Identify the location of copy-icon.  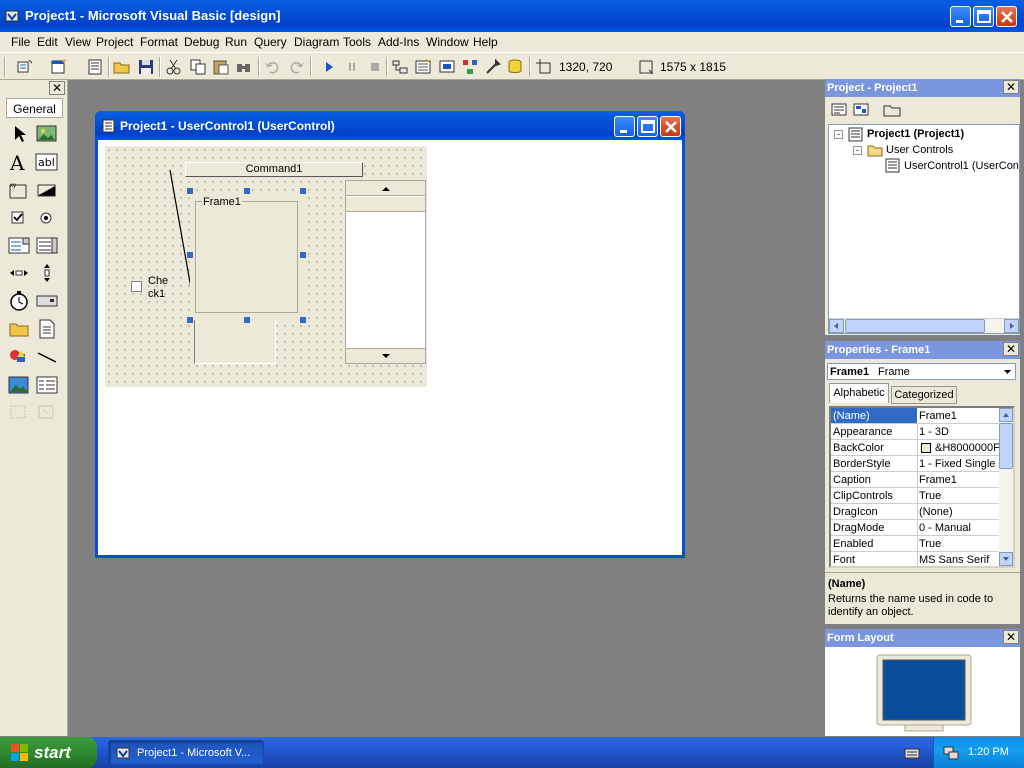
(198, 67).